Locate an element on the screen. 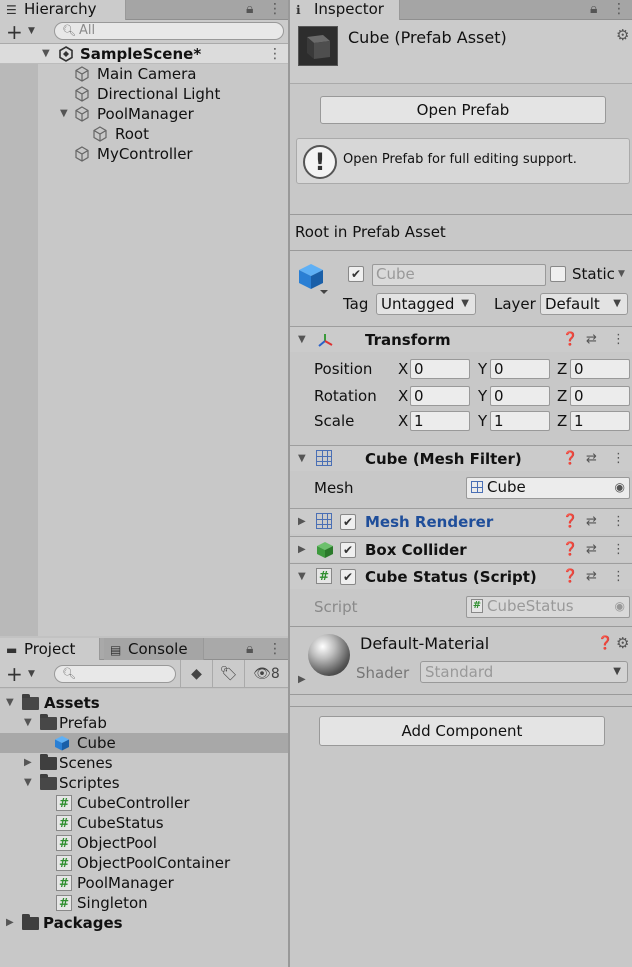  rotation-y-field: 0 is located at coordinates (520, 396).